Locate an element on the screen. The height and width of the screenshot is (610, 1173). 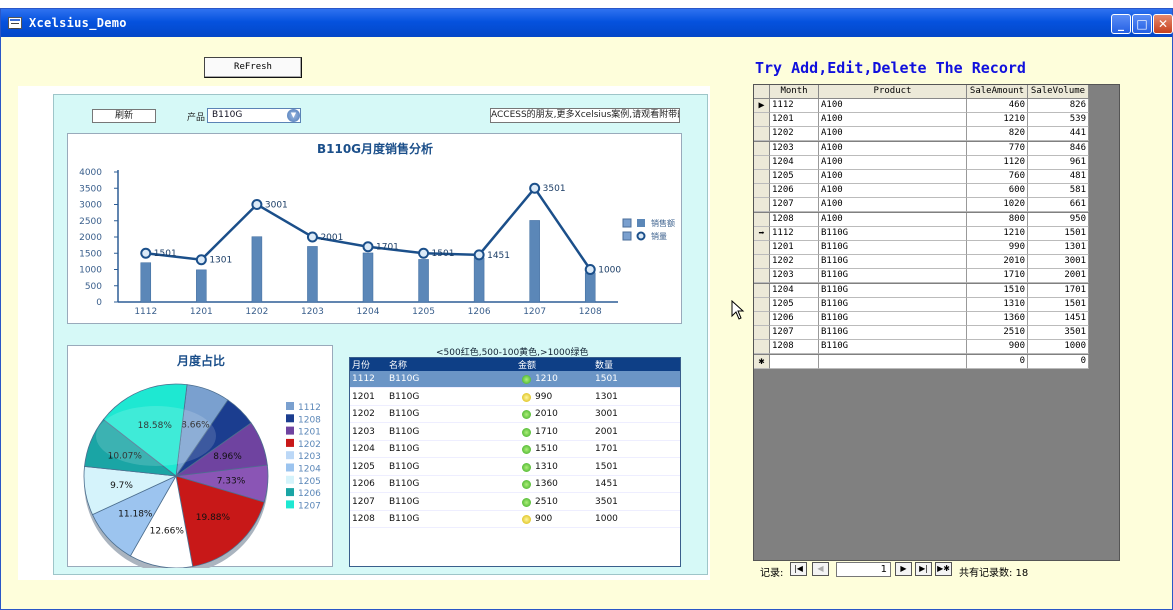
datasheet-row: 1208 B110G 900 1000 is located at coordinates (921, 347).